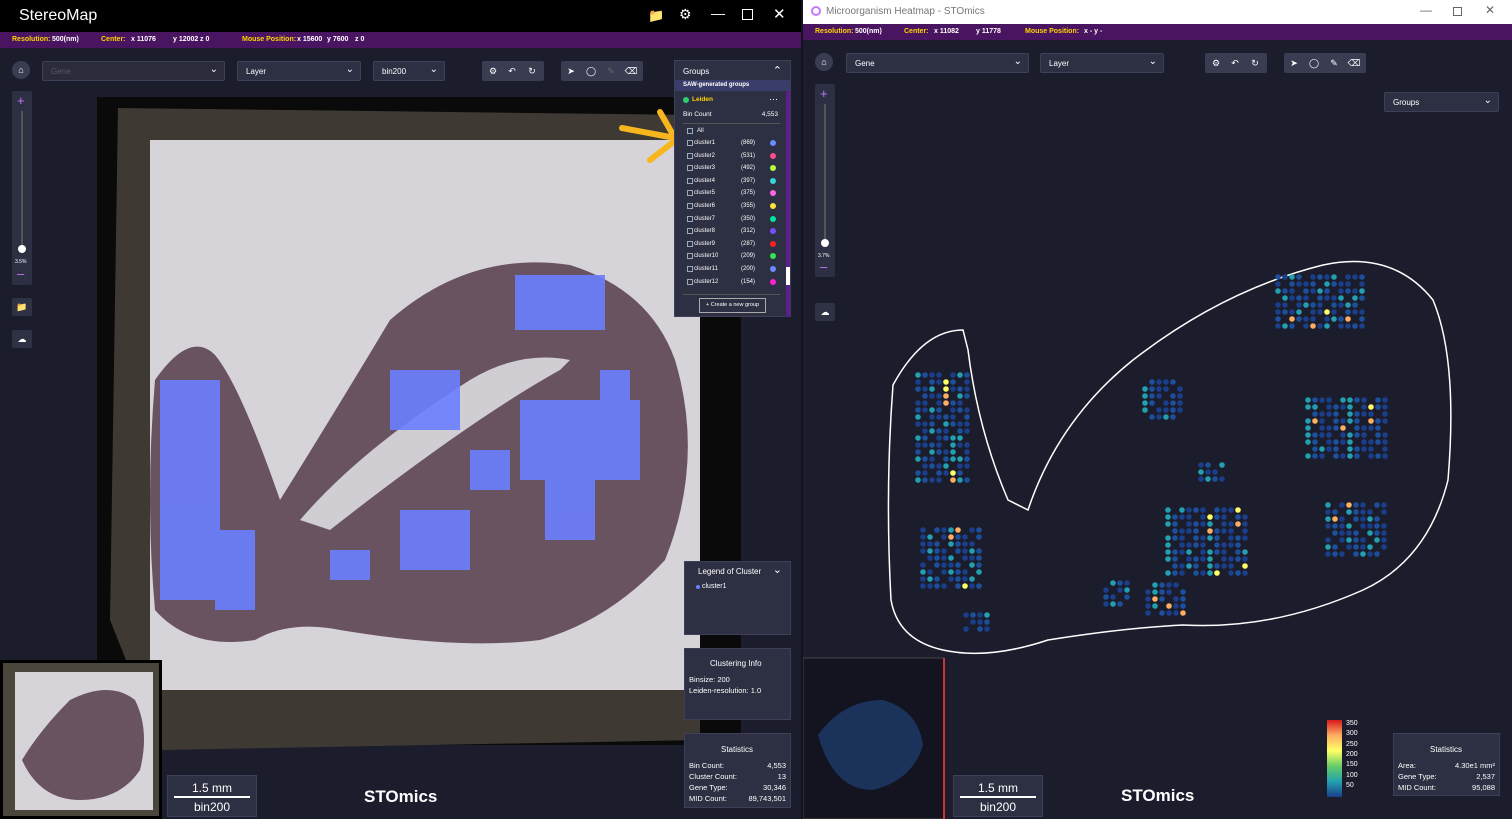 Image resolution: width=1512 pixels, height=819 pixels. Describe the element at coordinates (730, 221) in the screenshot. I see `cluster-item: cluster7 (350)` at that location.